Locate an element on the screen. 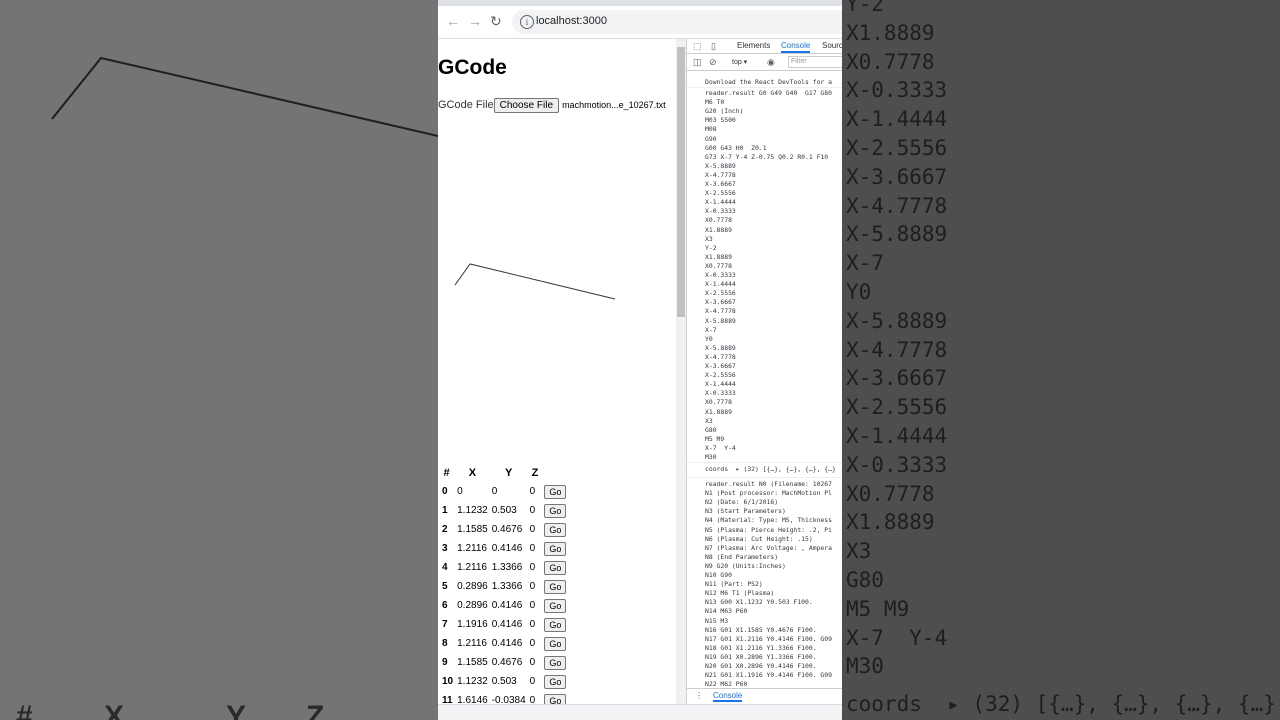 The width and height of the screenshot is (1280, 720). toolpath-canvas is located at coordinates (535, 281).